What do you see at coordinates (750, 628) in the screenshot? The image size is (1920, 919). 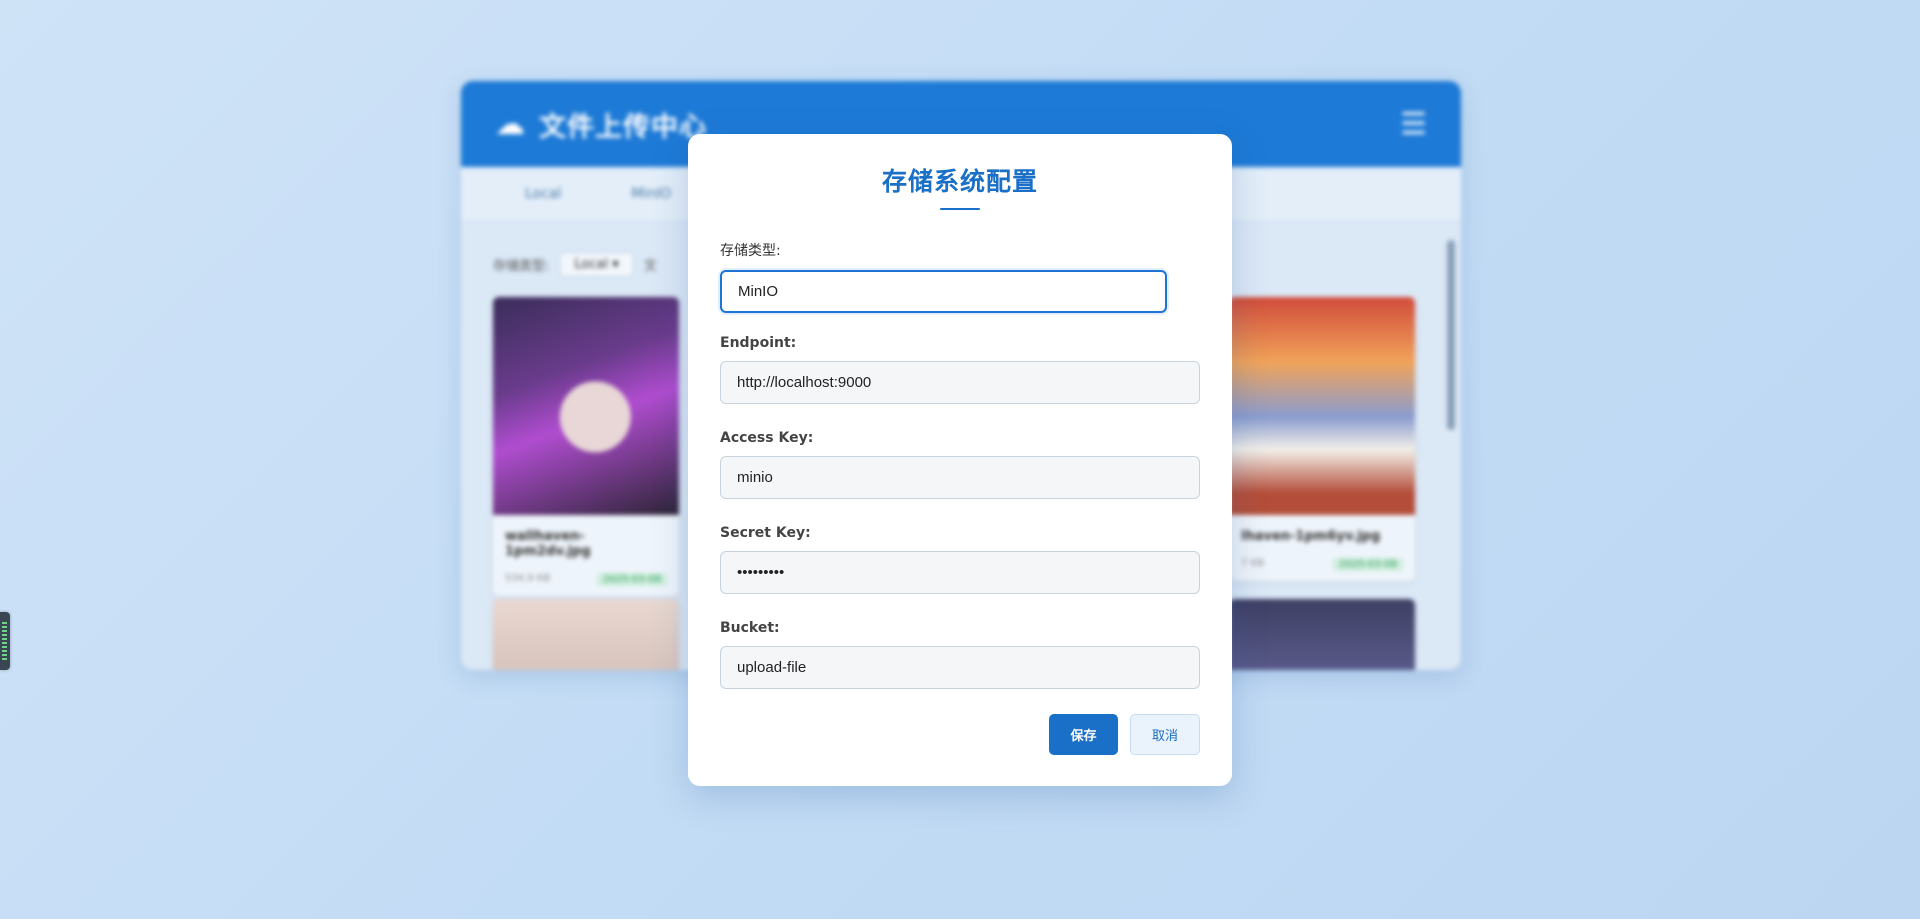 I see `bucket-label: Bucket:` at bounding box center [750, 628].